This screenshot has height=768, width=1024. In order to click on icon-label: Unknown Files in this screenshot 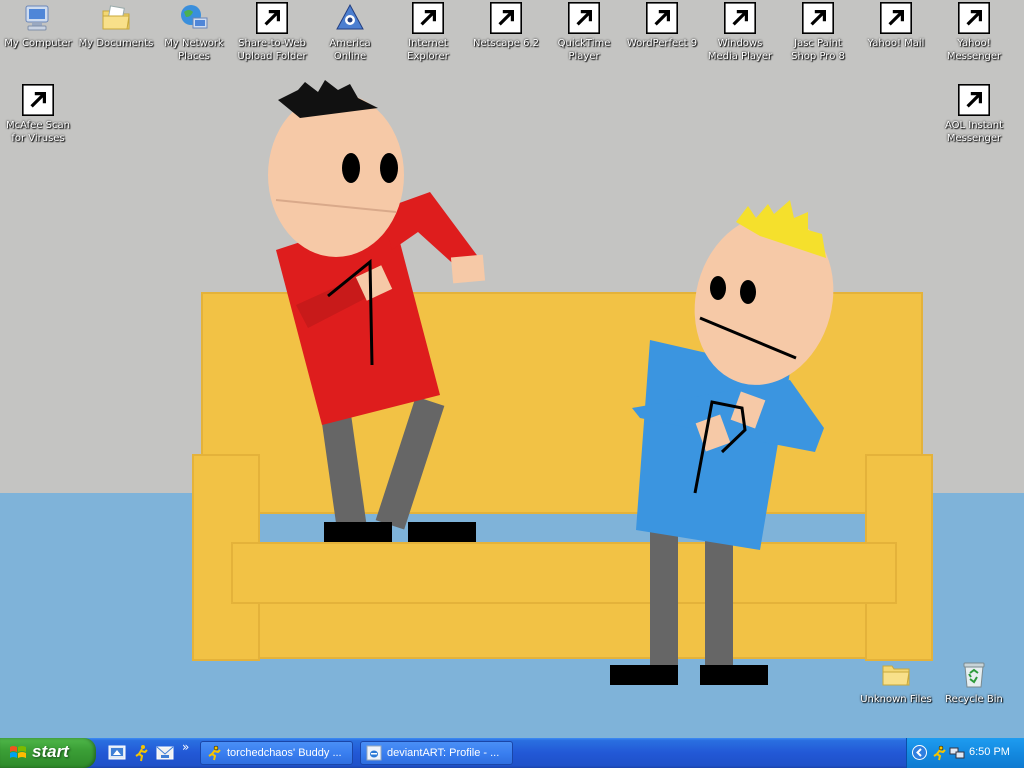, I will do `click(896, 699)`.